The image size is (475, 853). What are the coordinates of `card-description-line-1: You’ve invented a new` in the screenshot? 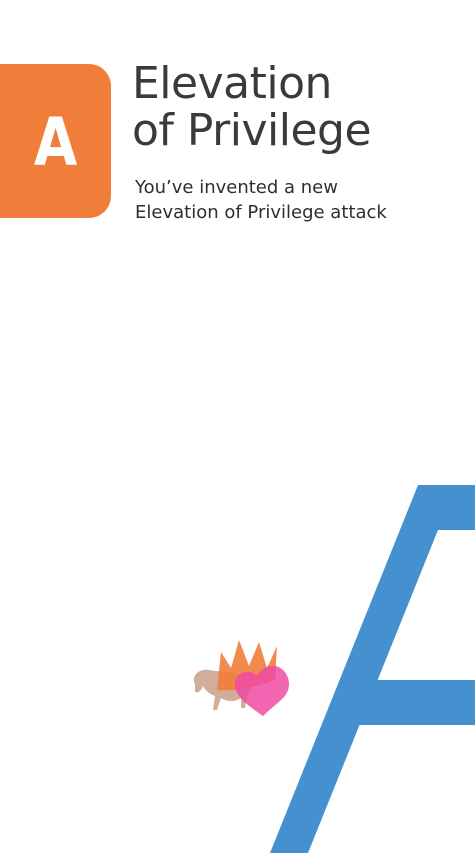 It's located at (236, 187).